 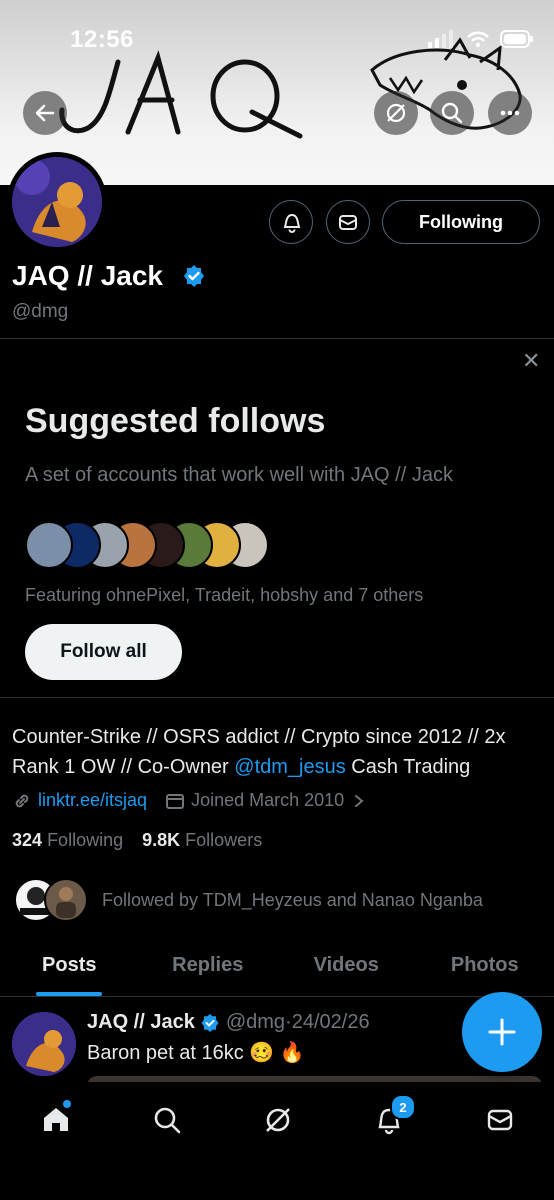 I want to click on display-name: JAQ // Jack, so click(x=87, y=275).